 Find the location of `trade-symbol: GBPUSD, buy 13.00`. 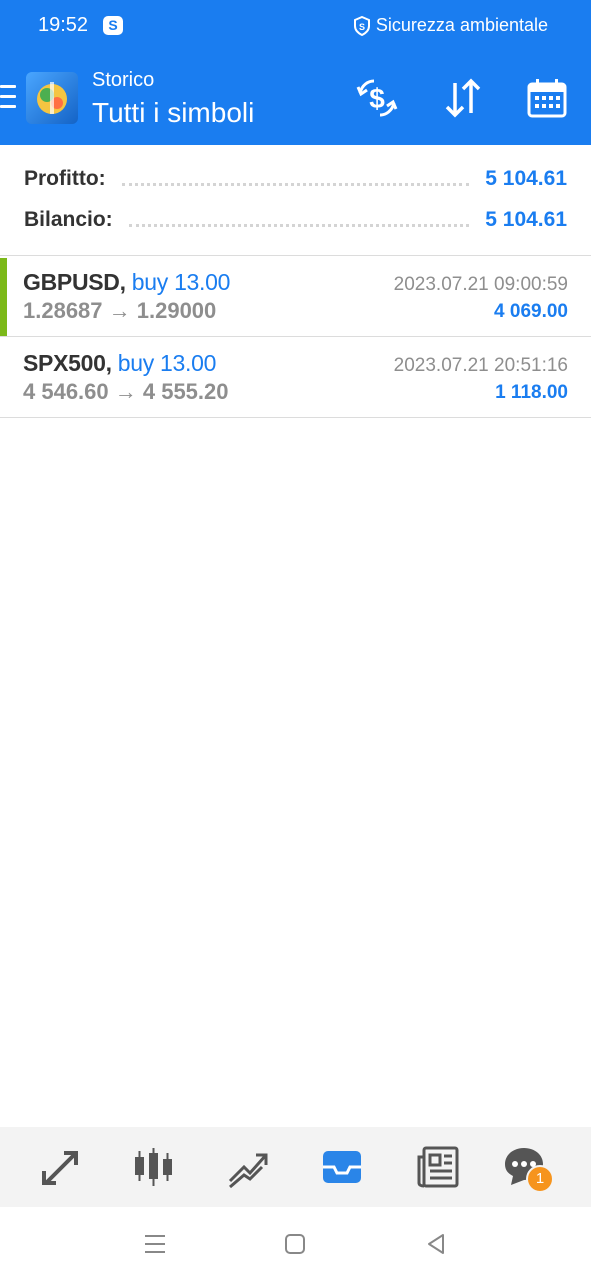

trade-symbol: GBPUSD, buy 13.00 is located at coordinates (126, 282).